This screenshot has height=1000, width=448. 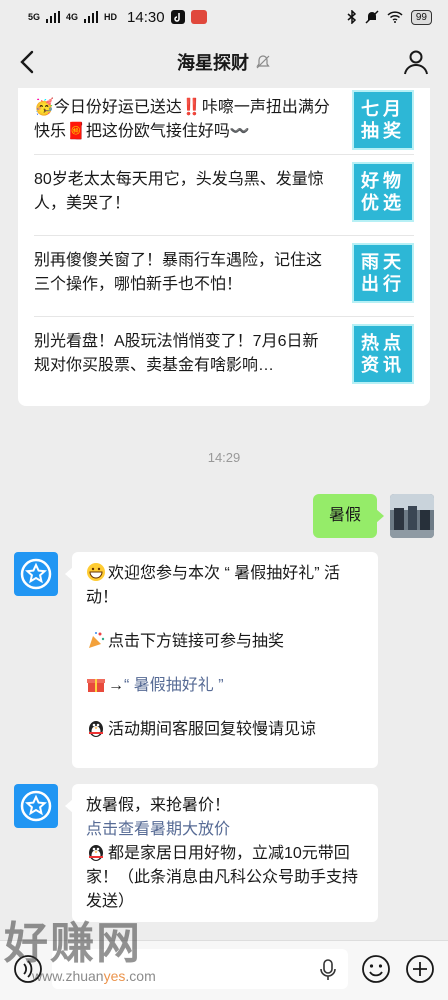 What do you see at coordinates (97, 640) in the screenshot?
I see `party-popper-icon` at bounding box center [97, 640].